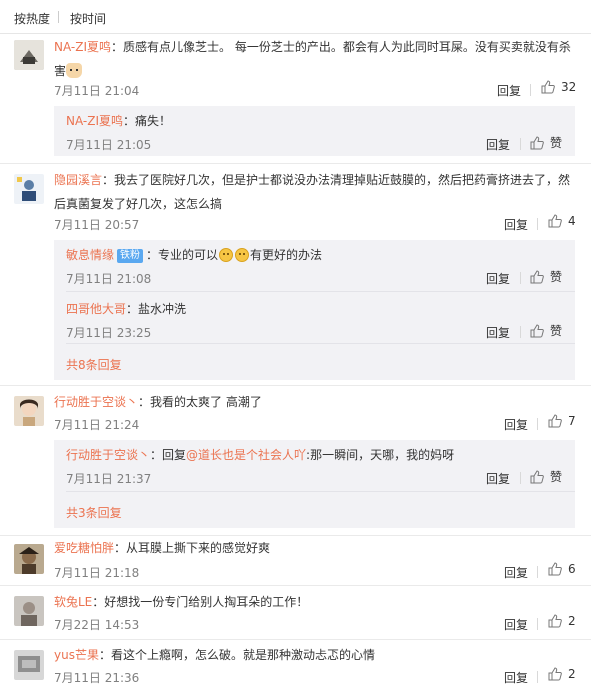 This screenshot has width=591, height=691. Describe the element at coordinates (109, 279) in the screenshot. I see `reply-time: 7月11日 21:08` at that location.